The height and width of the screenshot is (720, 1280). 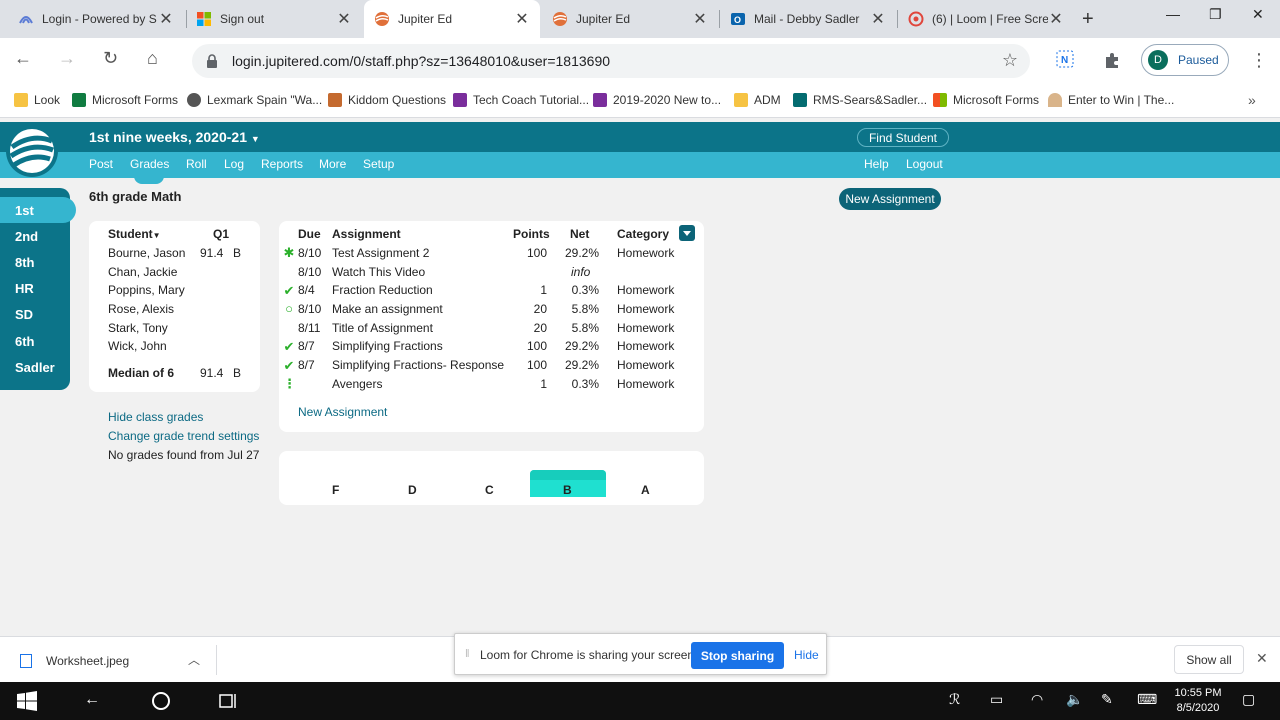 I want to click on browser-tab-login: Login - Powered by S ✕, so click(x=96, y=19).